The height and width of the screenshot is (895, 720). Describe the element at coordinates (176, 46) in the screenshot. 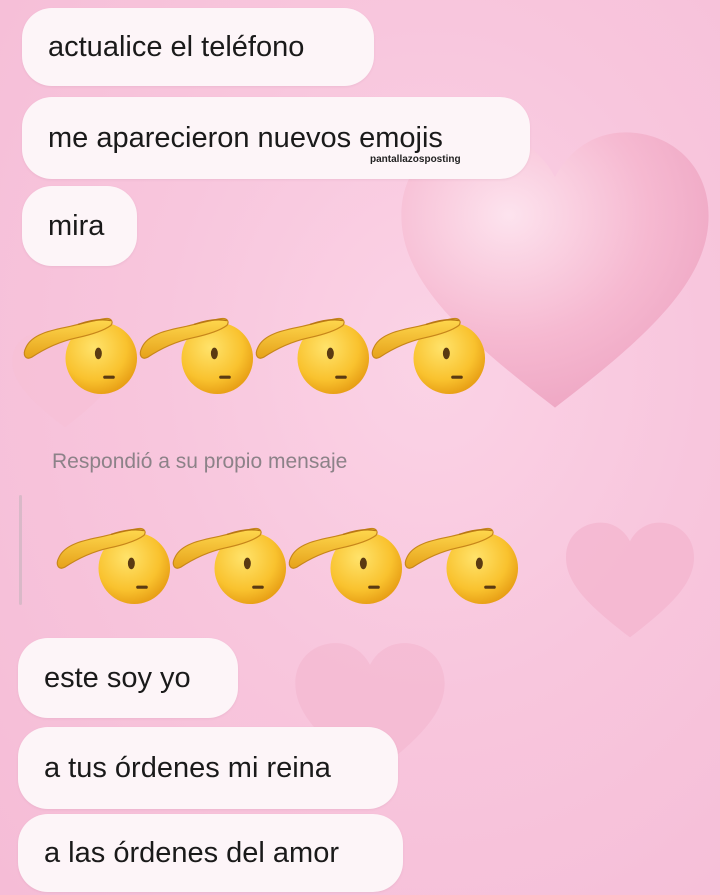

I see `message-text: actualice el teléfono` at that location.